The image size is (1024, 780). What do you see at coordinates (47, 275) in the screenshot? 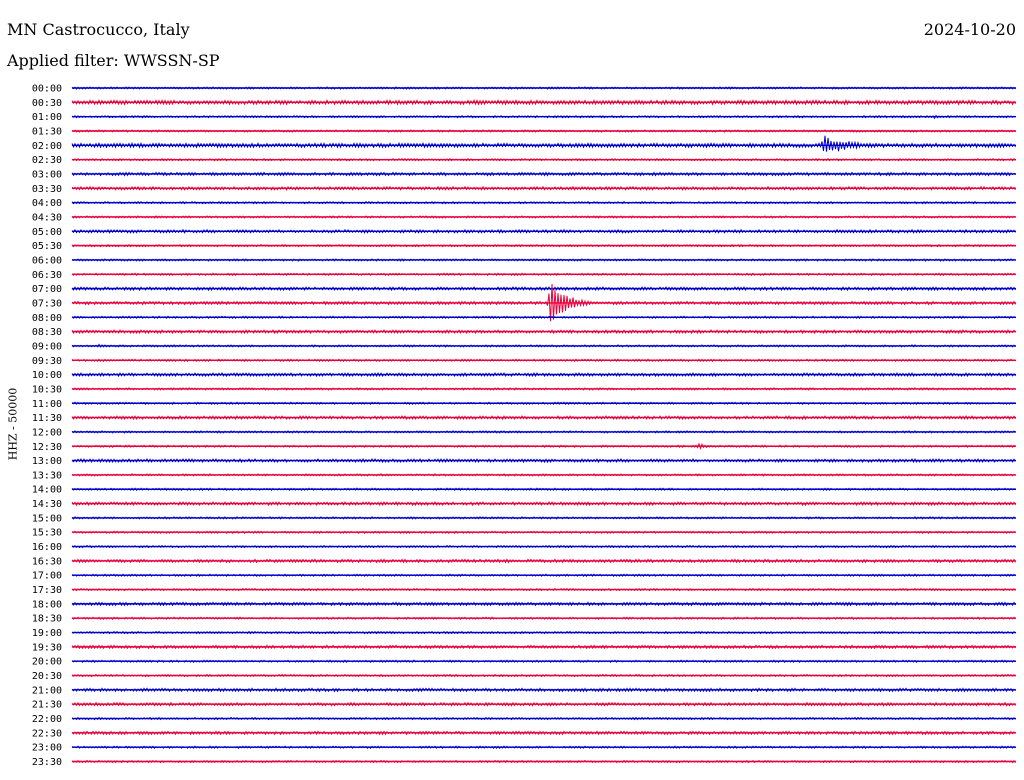
I see `row-time-label: 06:30` at bounding box center [47, 275].